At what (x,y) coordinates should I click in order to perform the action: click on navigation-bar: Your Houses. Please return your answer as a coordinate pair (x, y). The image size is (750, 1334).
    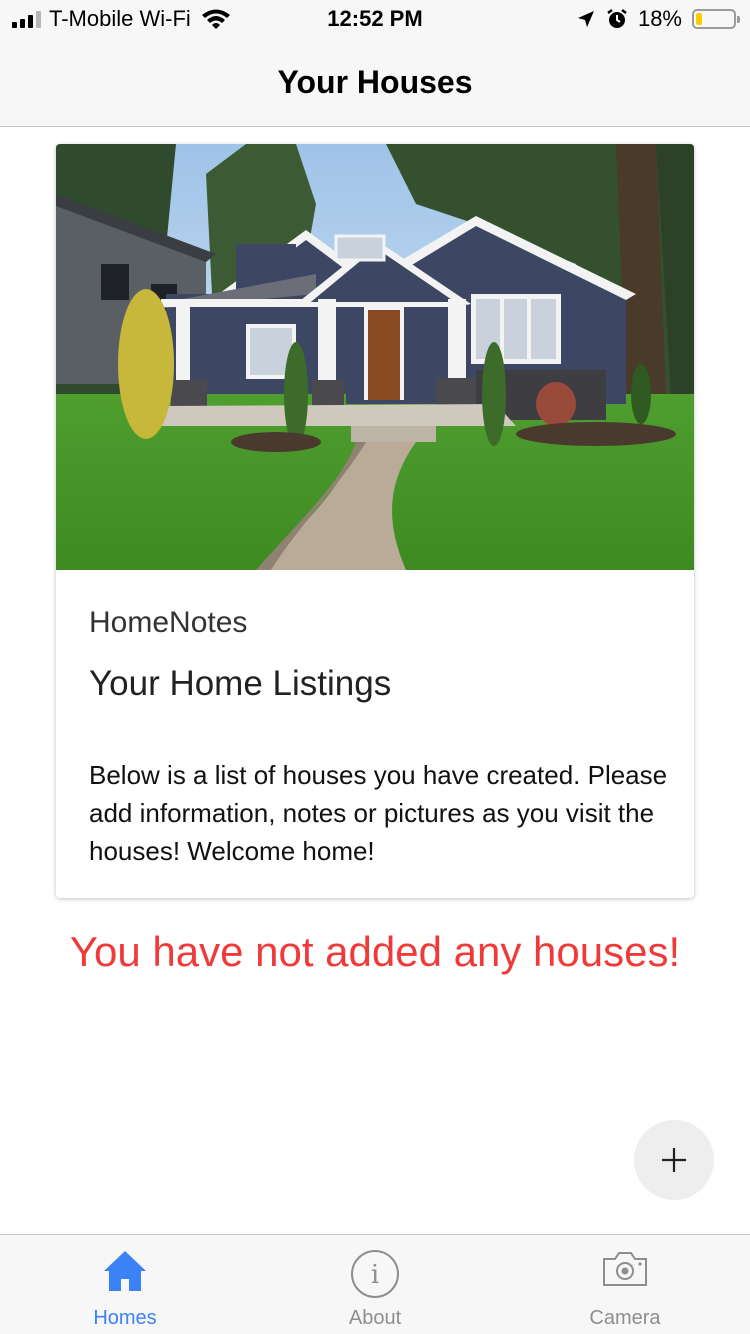
    Looking at the image, I should click on (375, 83).